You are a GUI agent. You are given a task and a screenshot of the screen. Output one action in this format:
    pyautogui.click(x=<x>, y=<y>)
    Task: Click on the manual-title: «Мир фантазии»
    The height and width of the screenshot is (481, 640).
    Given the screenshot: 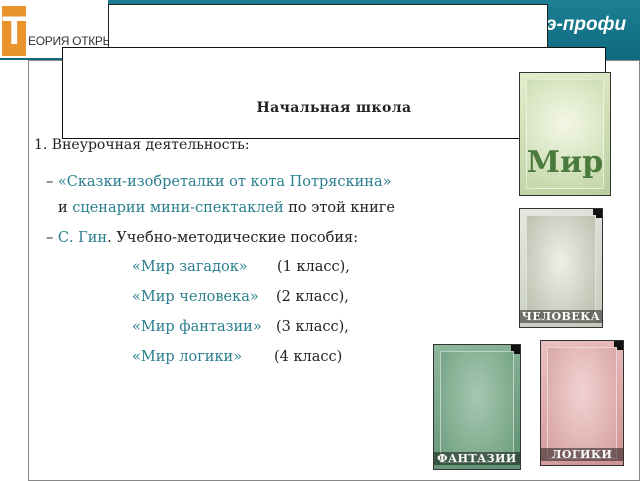 What is the action you would take?
    pyautogui.click(x=197, y=327)
    